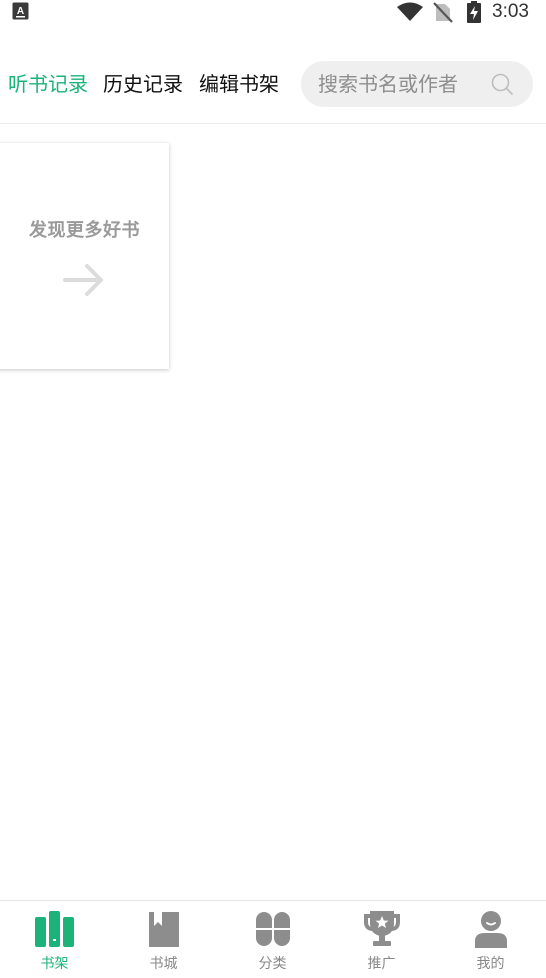  What do you see at coordinates (48, 84) in the screenshot?
I see `tab-listen-history: 听书记录` at bounding box center [48, 84].